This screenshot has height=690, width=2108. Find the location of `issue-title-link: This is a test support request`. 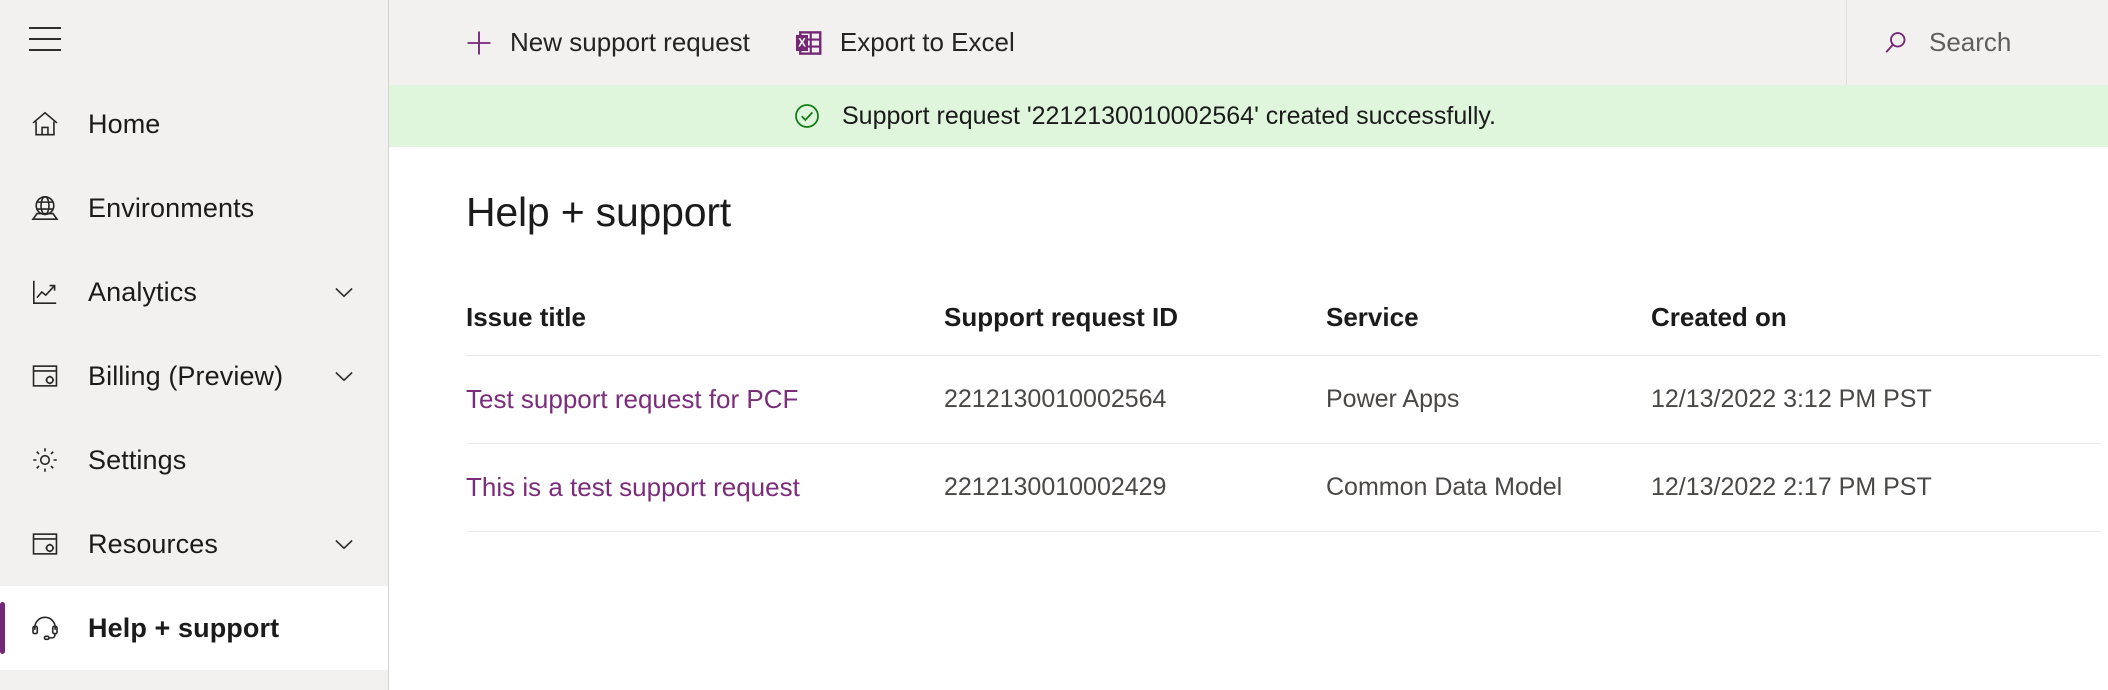

issue-title-link: This is a test support request is located at coordinates (633, 487).